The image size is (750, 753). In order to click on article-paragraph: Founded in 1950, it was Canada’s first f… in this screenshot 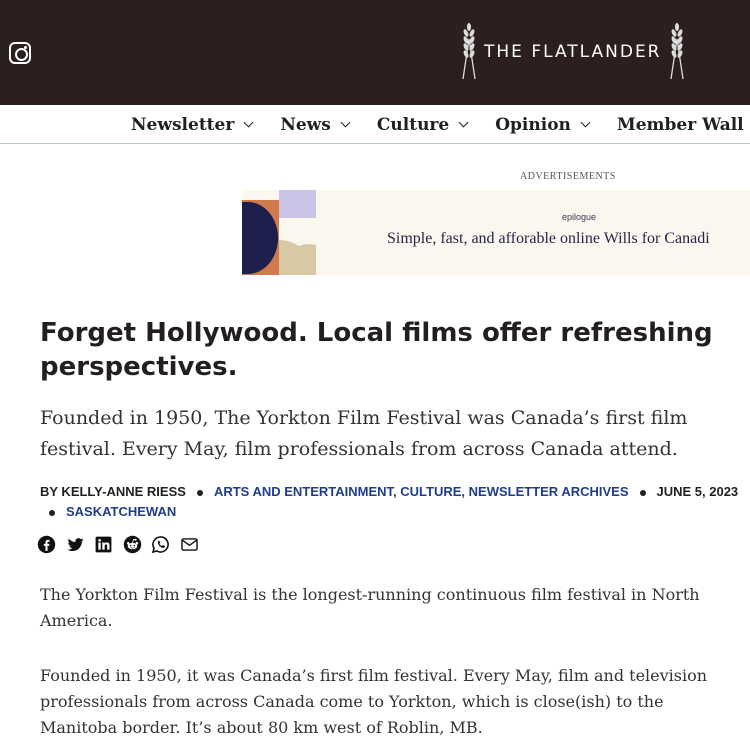, I will do `click(374, 701)`.